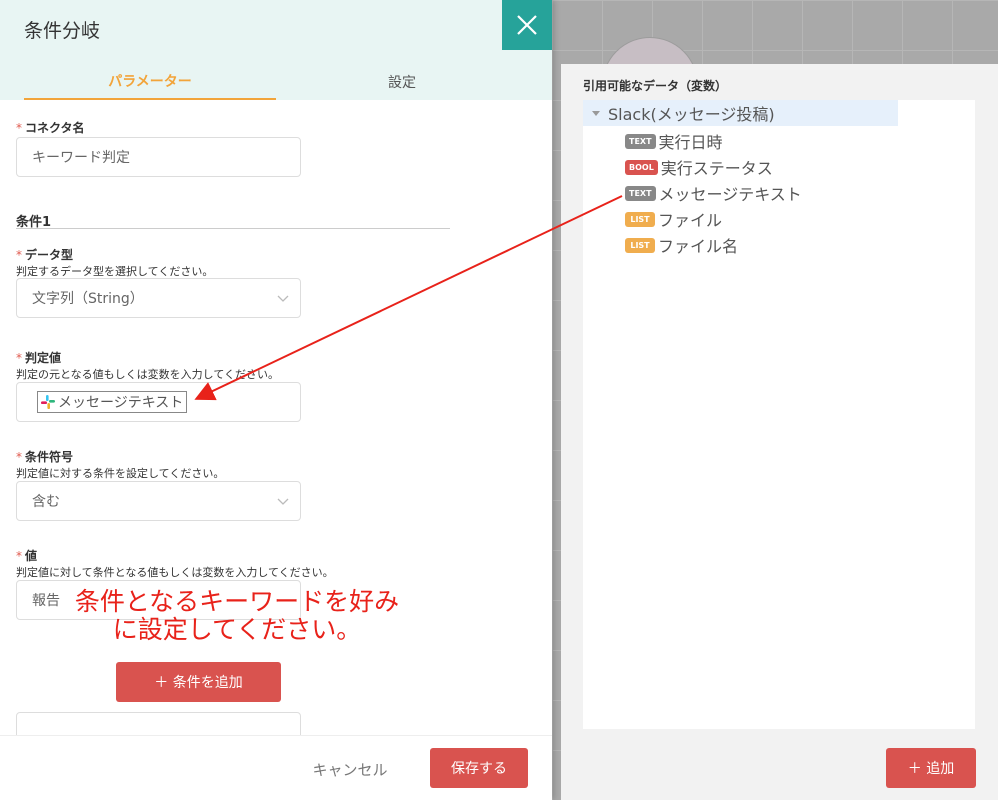 The width and height of the screenshot is (998, 800). Describe the element at coordinates (158, 723) in the screenshot. I see `next-field-box` at that location.